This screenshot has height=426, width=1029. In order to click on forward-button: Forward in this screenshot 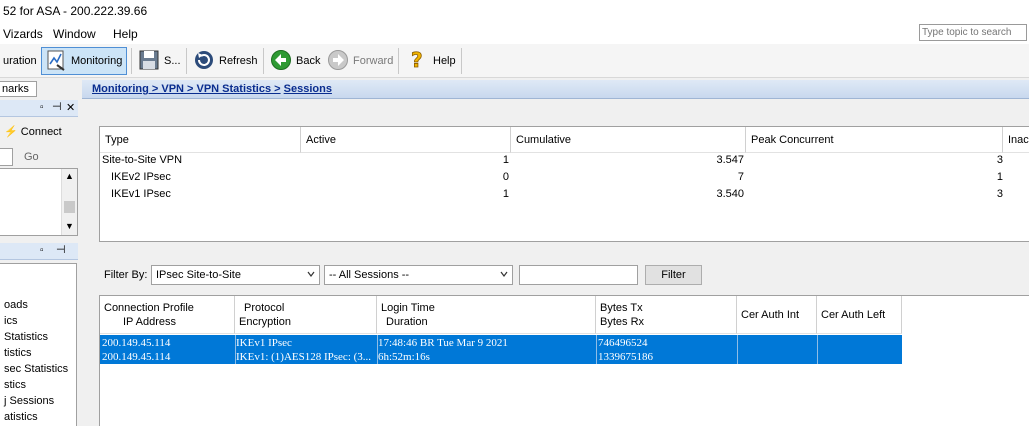, I will do `click(360, 61)`.